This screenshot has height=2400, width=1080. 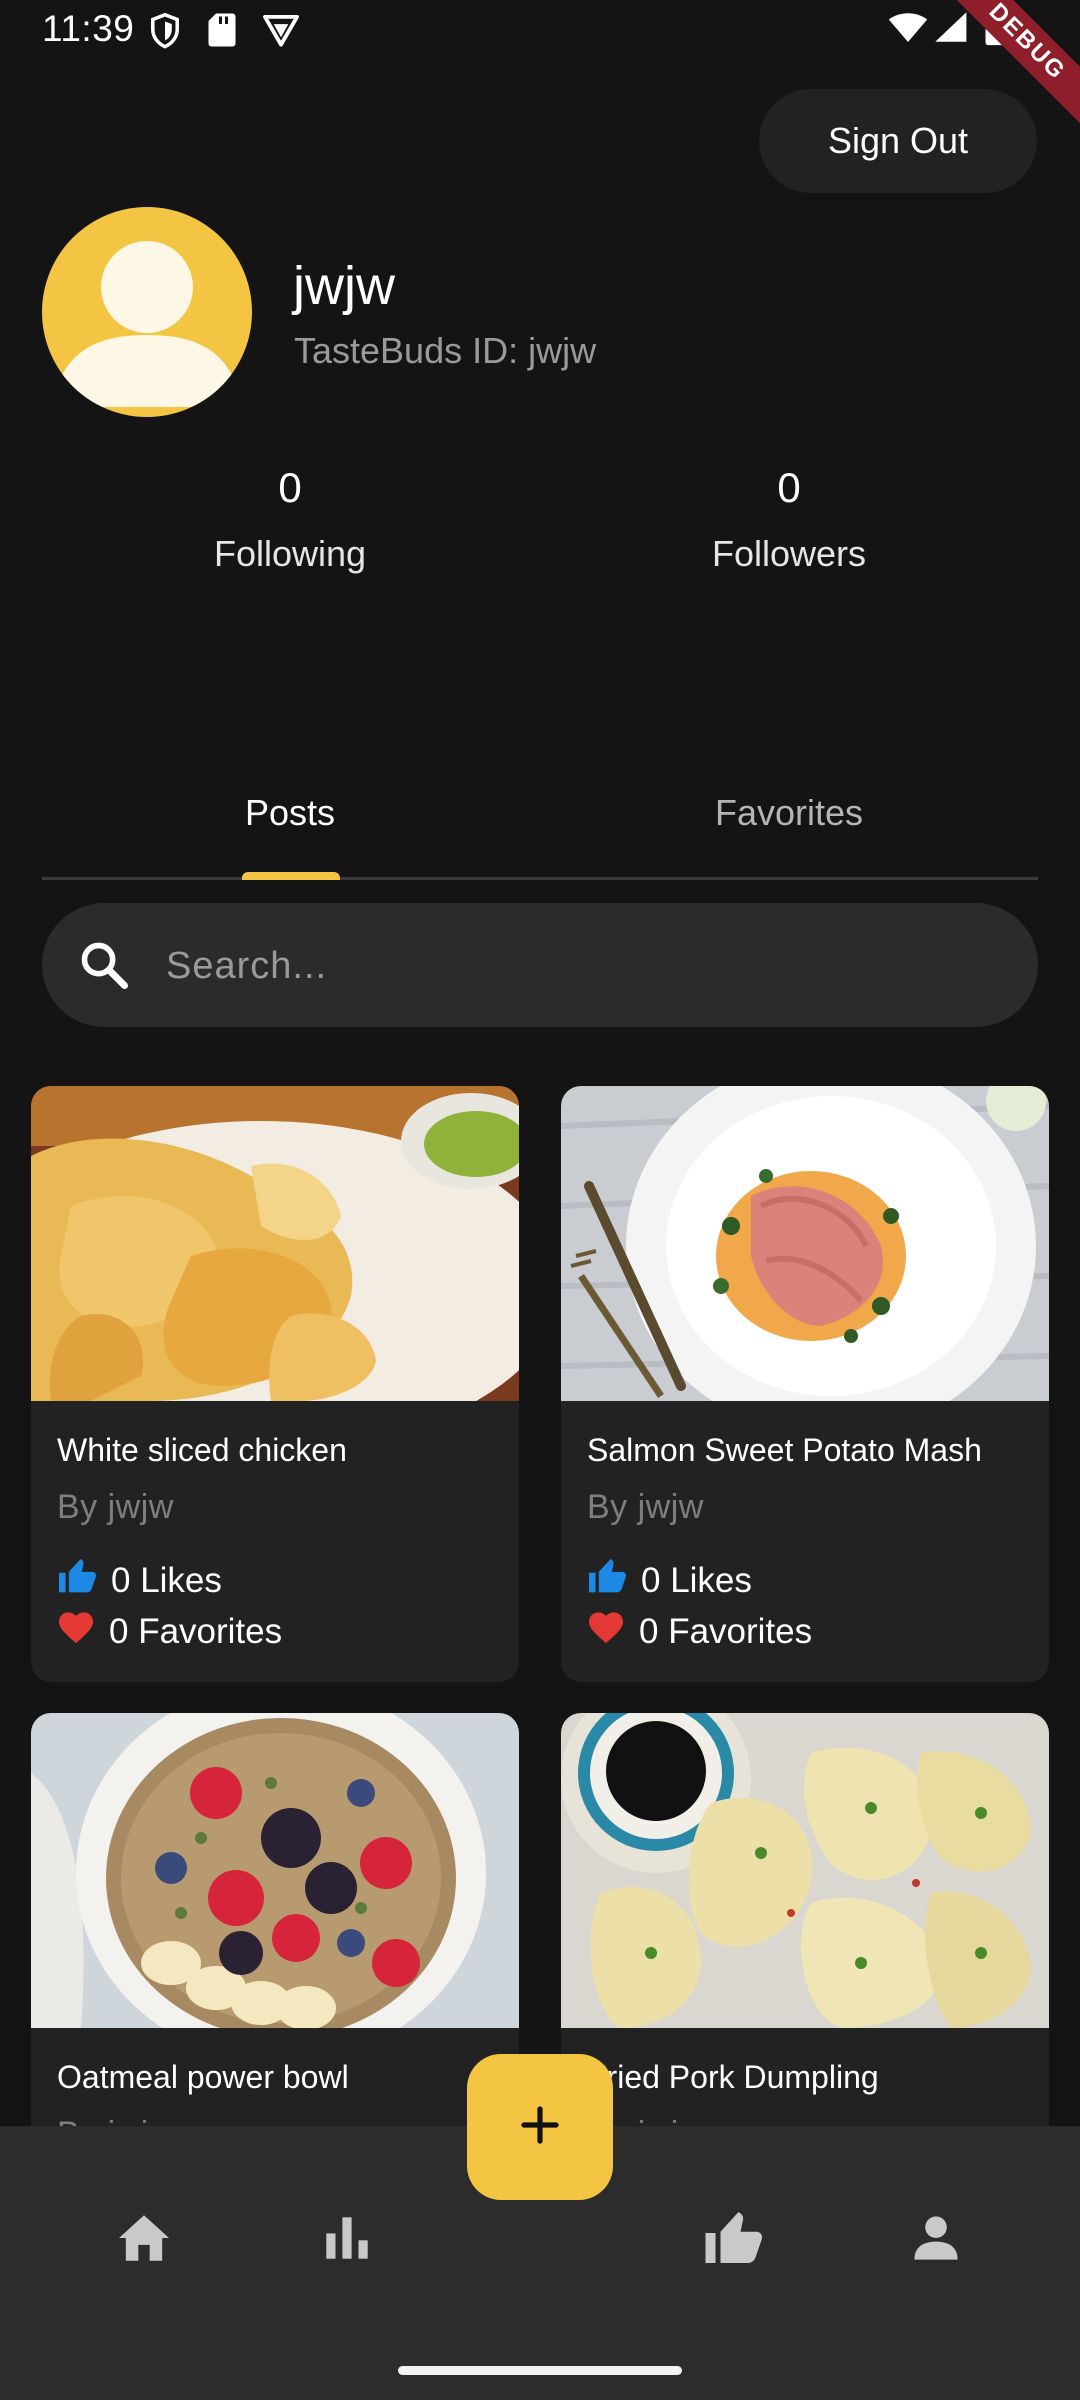 I want to click on nav-stats, so click(x=347, y=2240).